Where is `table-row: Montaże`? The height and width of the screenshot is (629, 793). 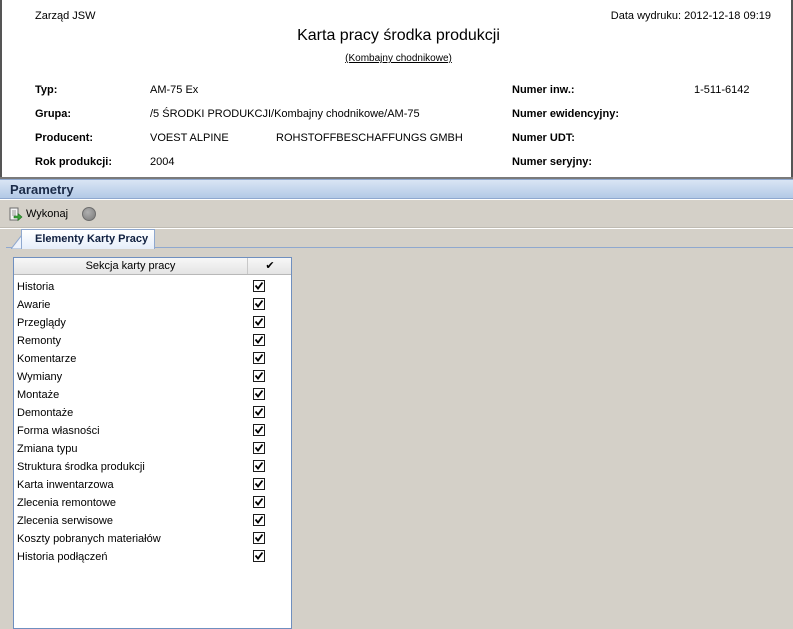
table-row: Montaże is located at coordinates (152, 396).